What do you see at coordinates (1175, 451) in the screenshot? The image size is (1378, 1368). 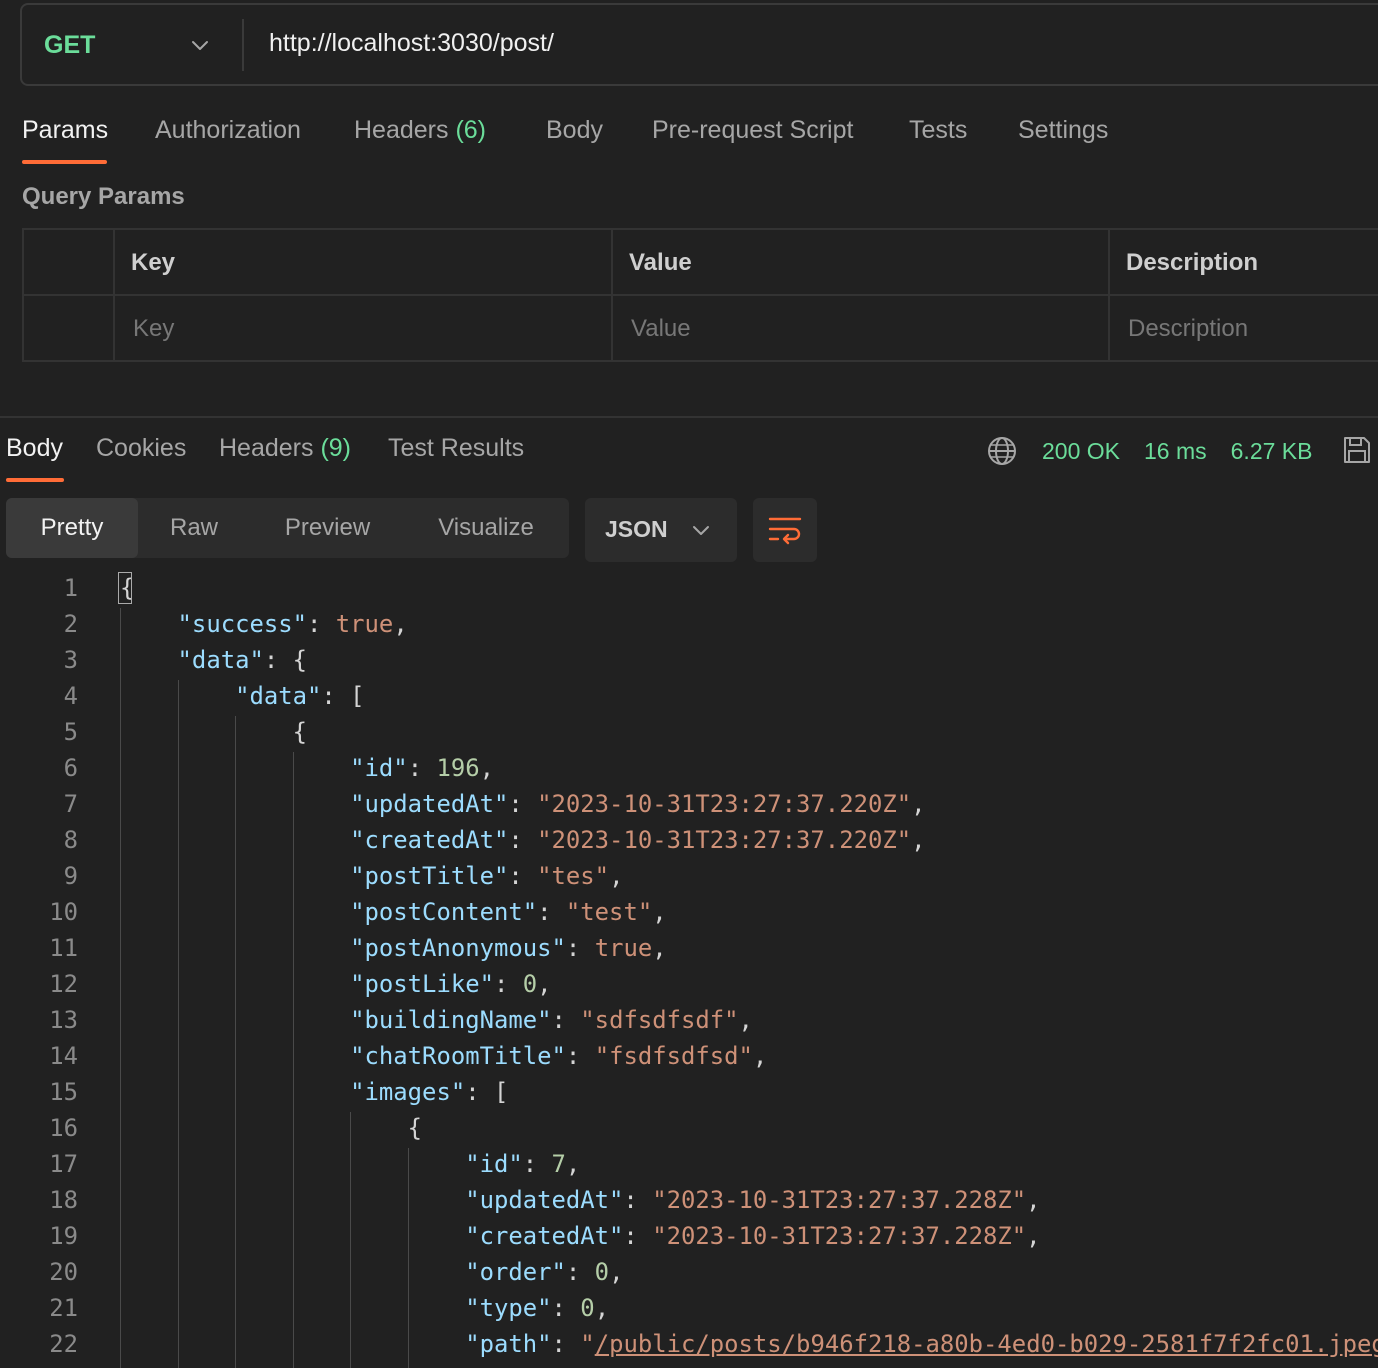 I see `response-time: 16 ms` at bounding box center [1175, 451].